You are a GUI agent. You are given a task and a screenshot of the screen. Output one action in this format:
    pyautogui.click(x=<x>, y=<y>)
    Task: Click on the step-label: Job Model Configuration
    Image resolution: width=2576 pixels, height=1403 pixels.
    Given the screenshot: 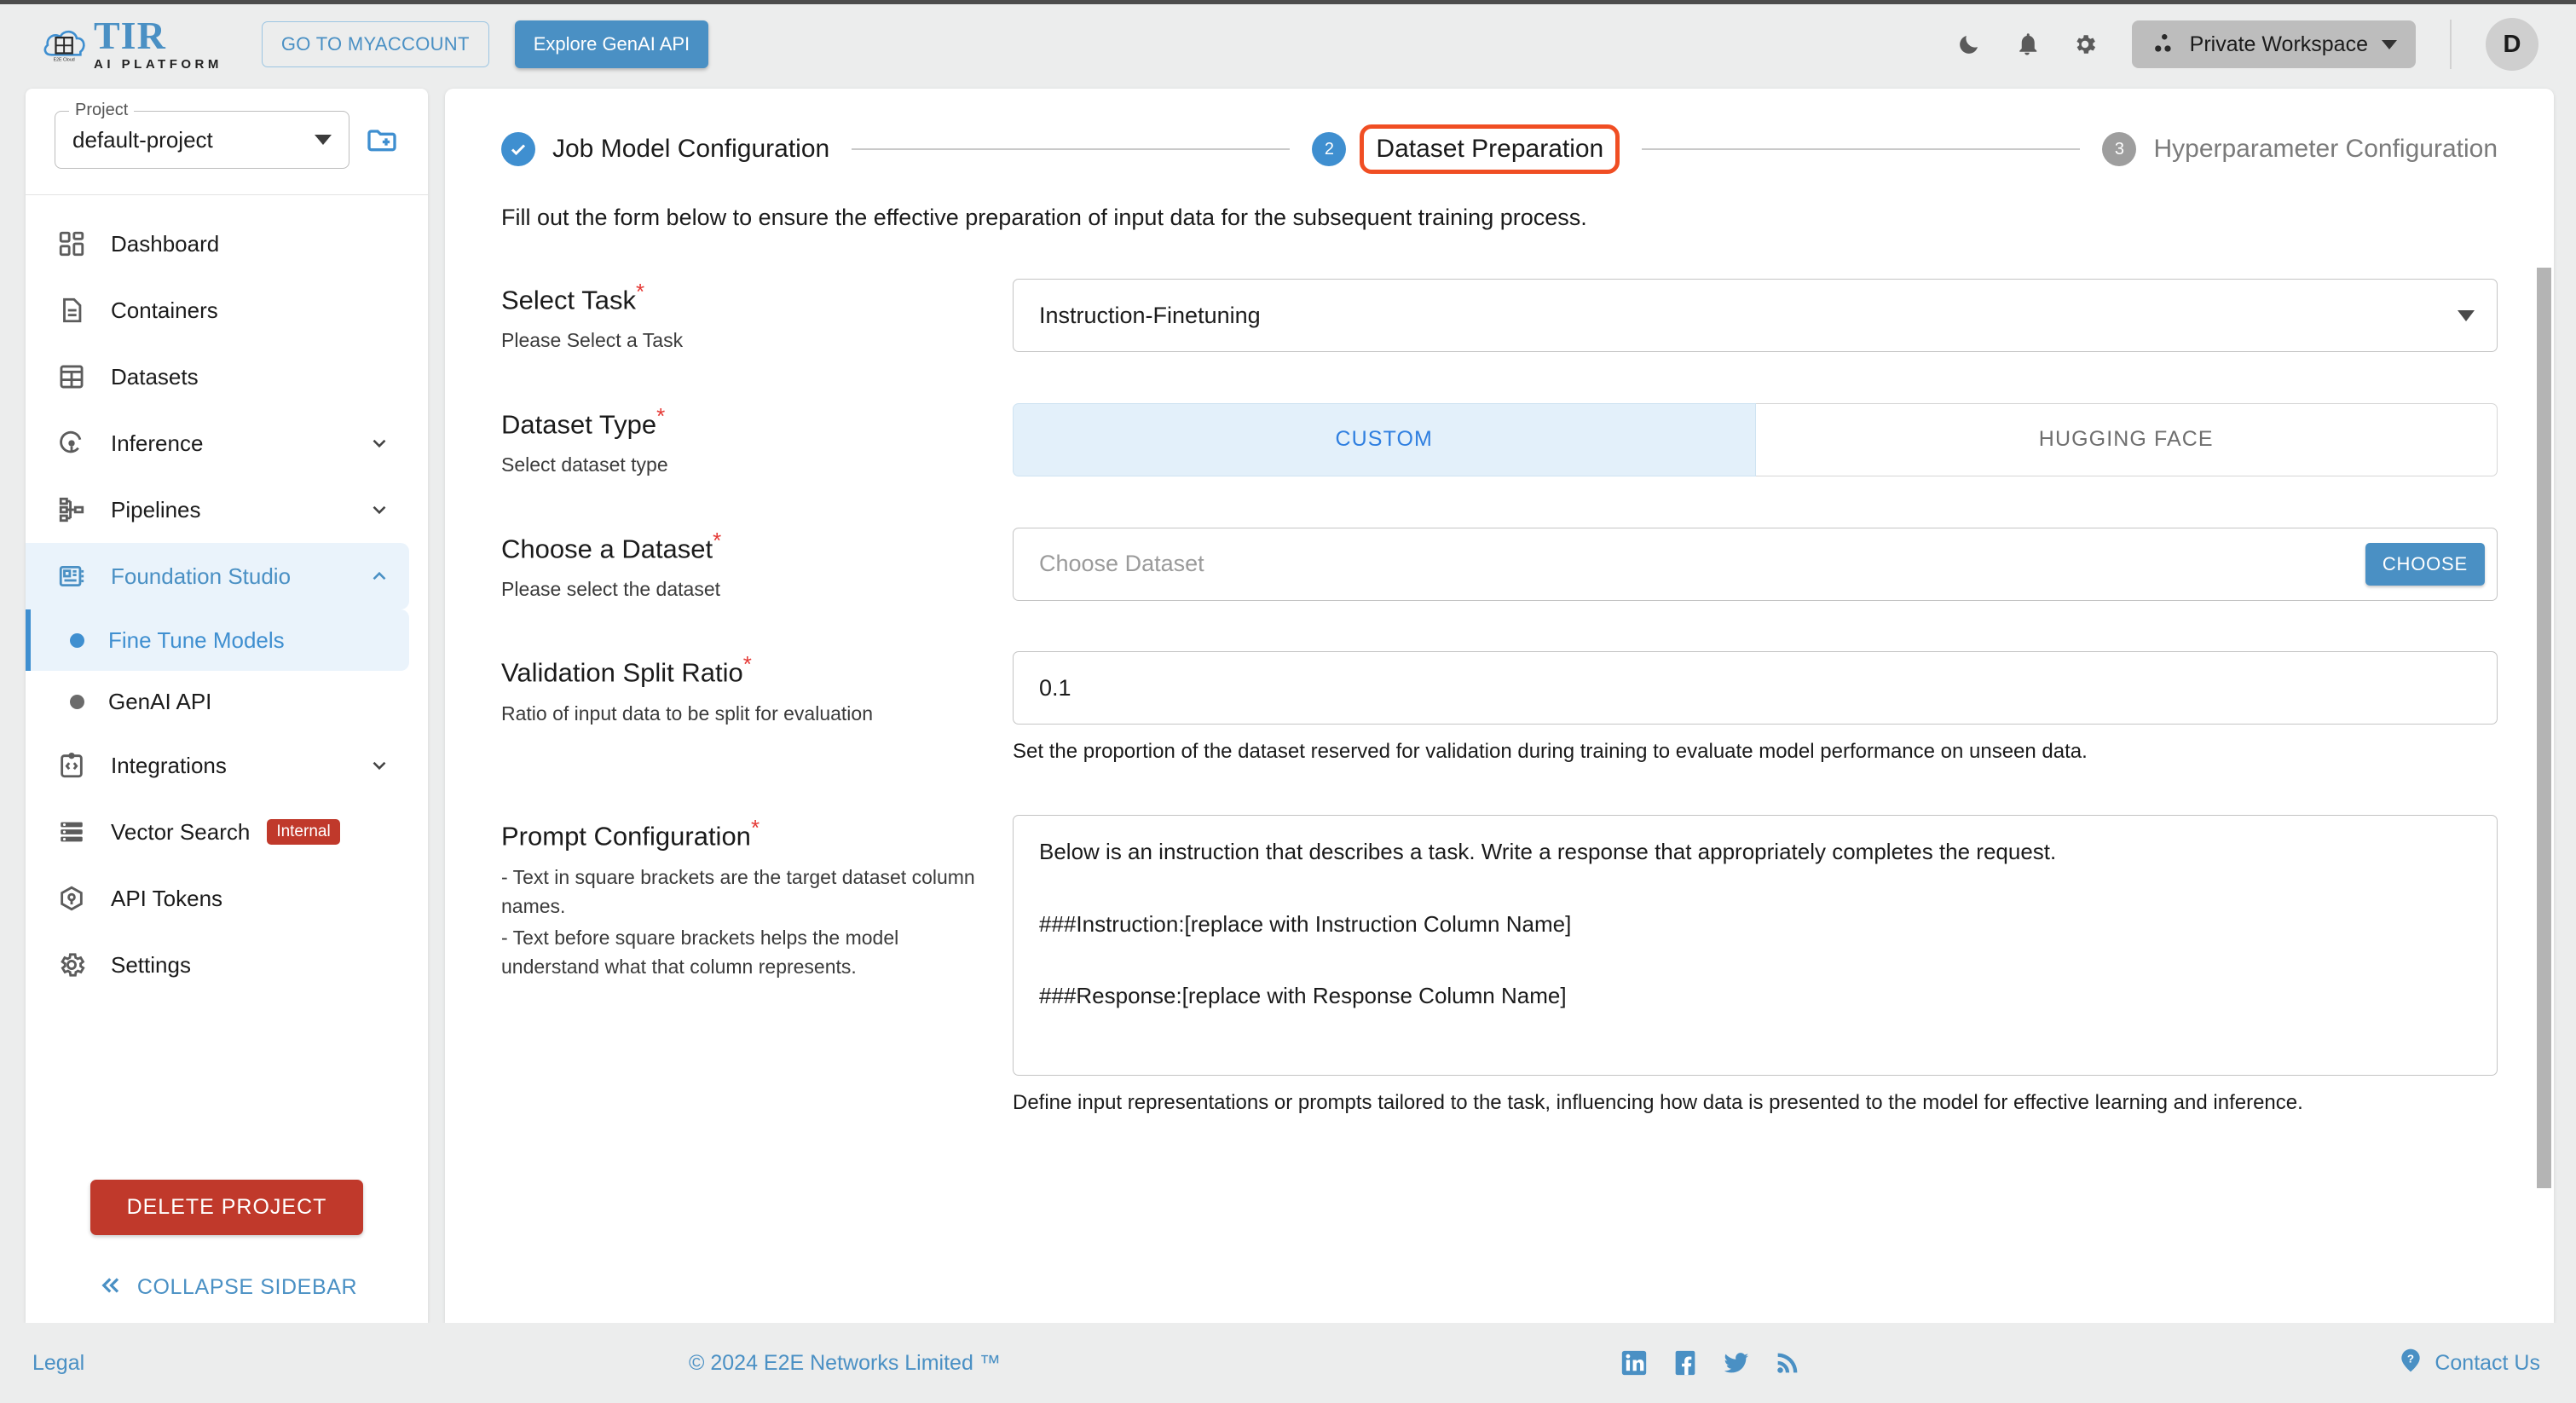 What is the action you would take?
    pyautogui.click(x=691, y=149)
    